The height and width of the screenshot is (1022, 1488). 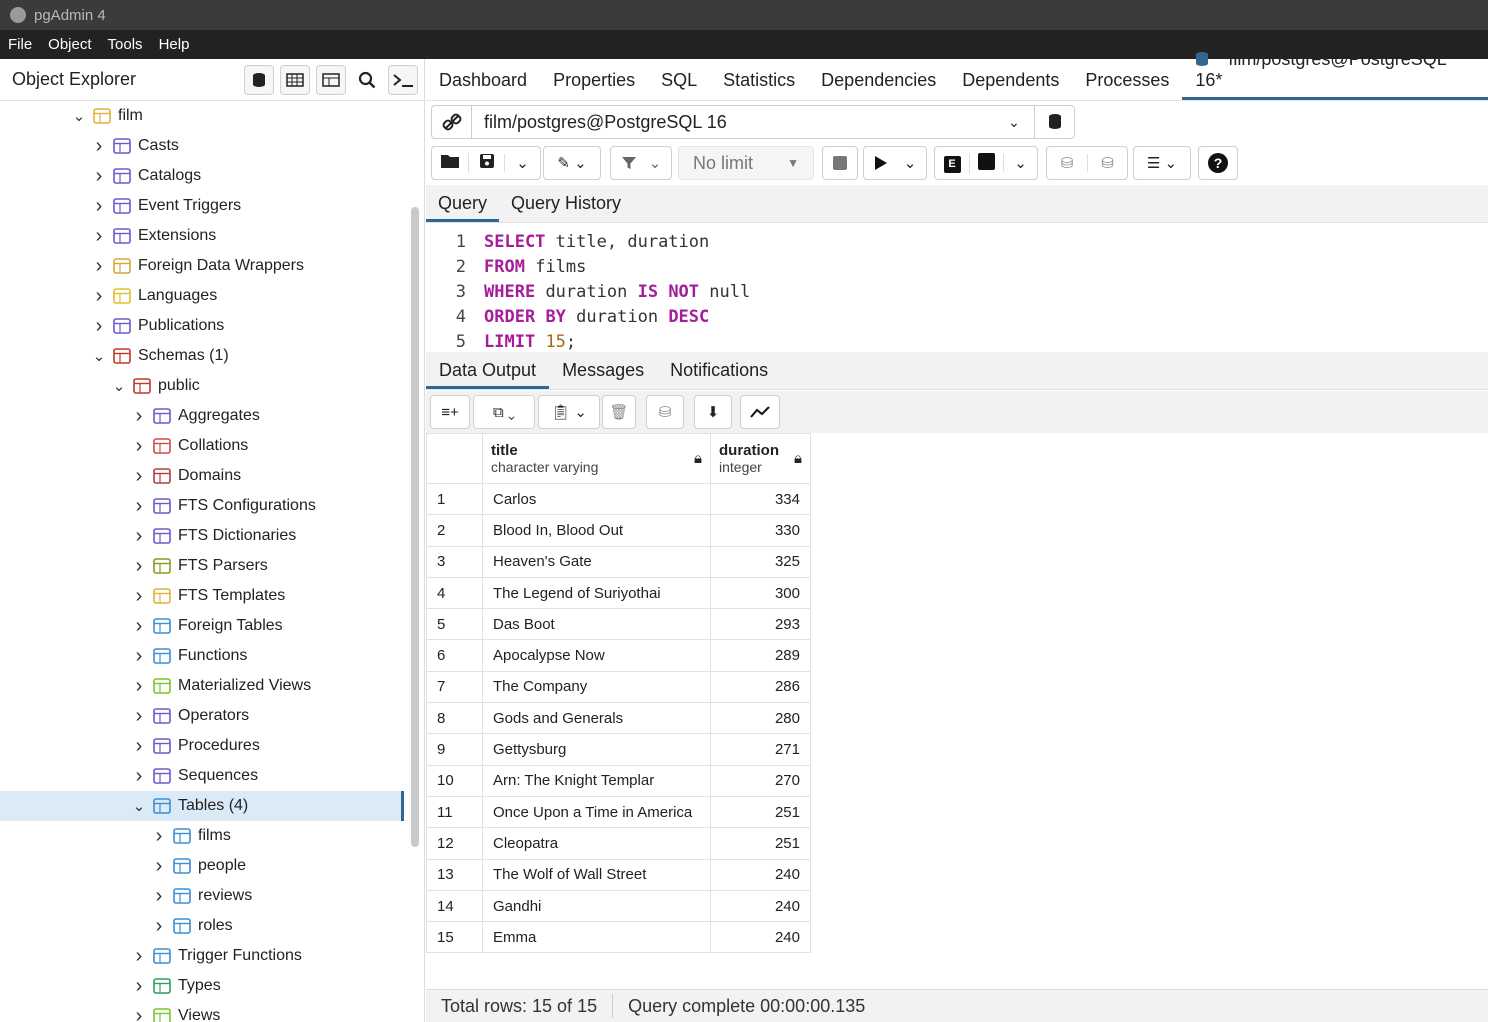 I want to click on tab-query-tool: film/postgres@PostgreSQL 16*, so click(x=1335, y=74).